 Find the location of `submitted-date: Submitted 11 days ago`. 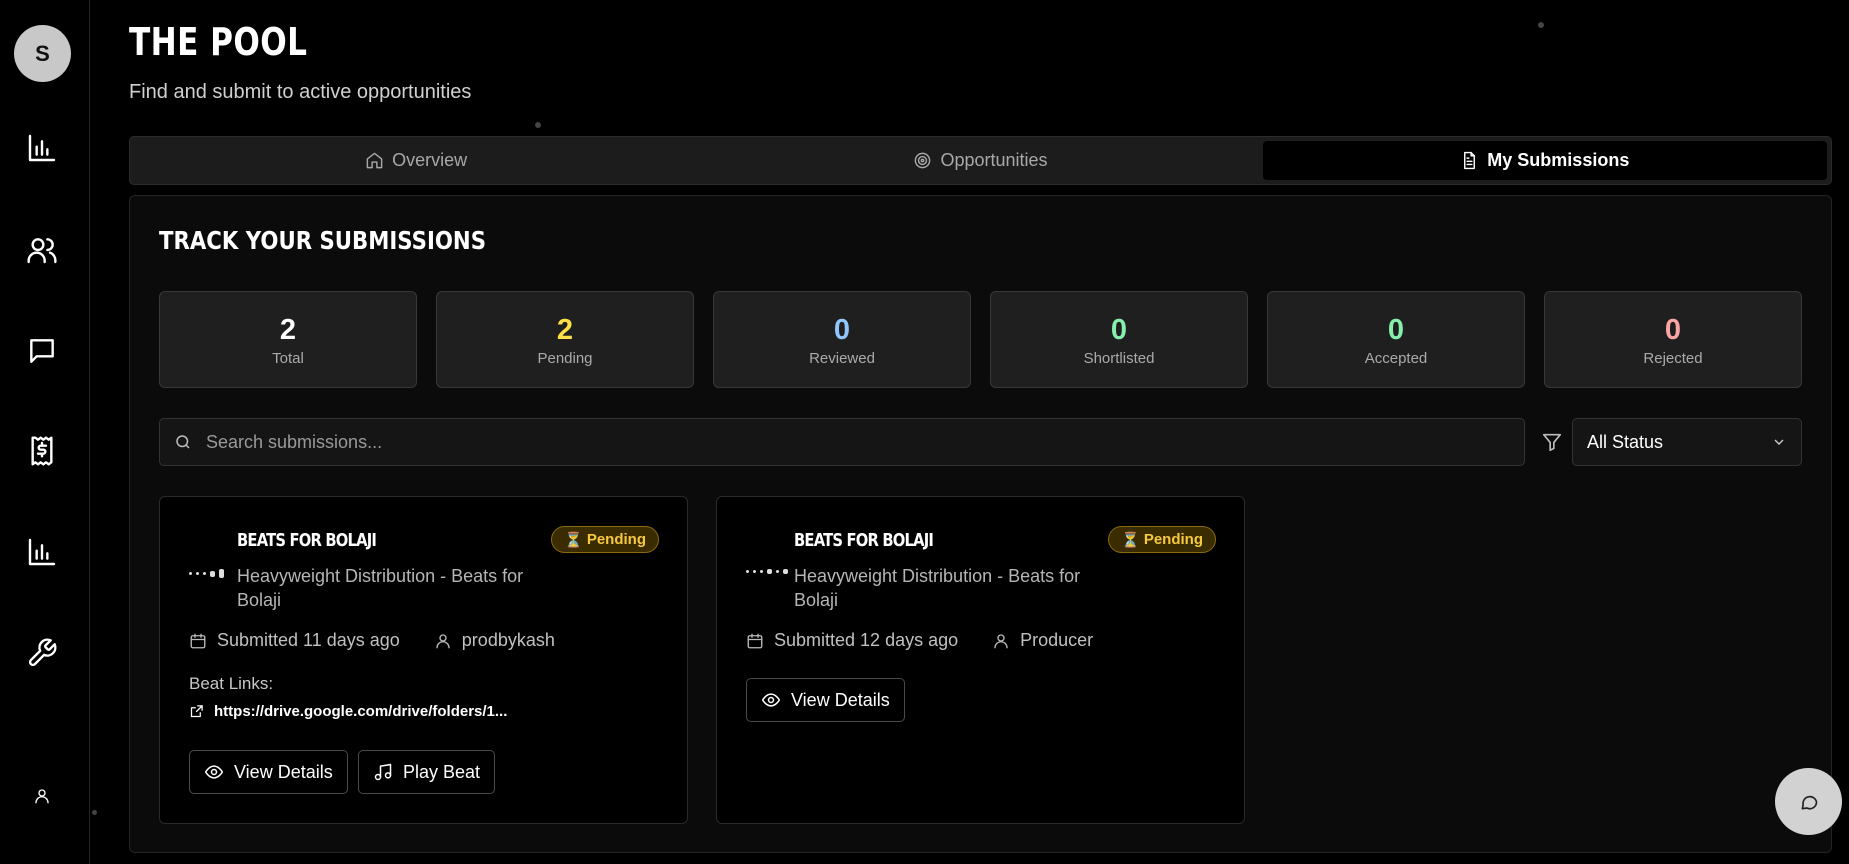

submitted-date: Submitted 11 days ago is located at coordinates (308, 640).